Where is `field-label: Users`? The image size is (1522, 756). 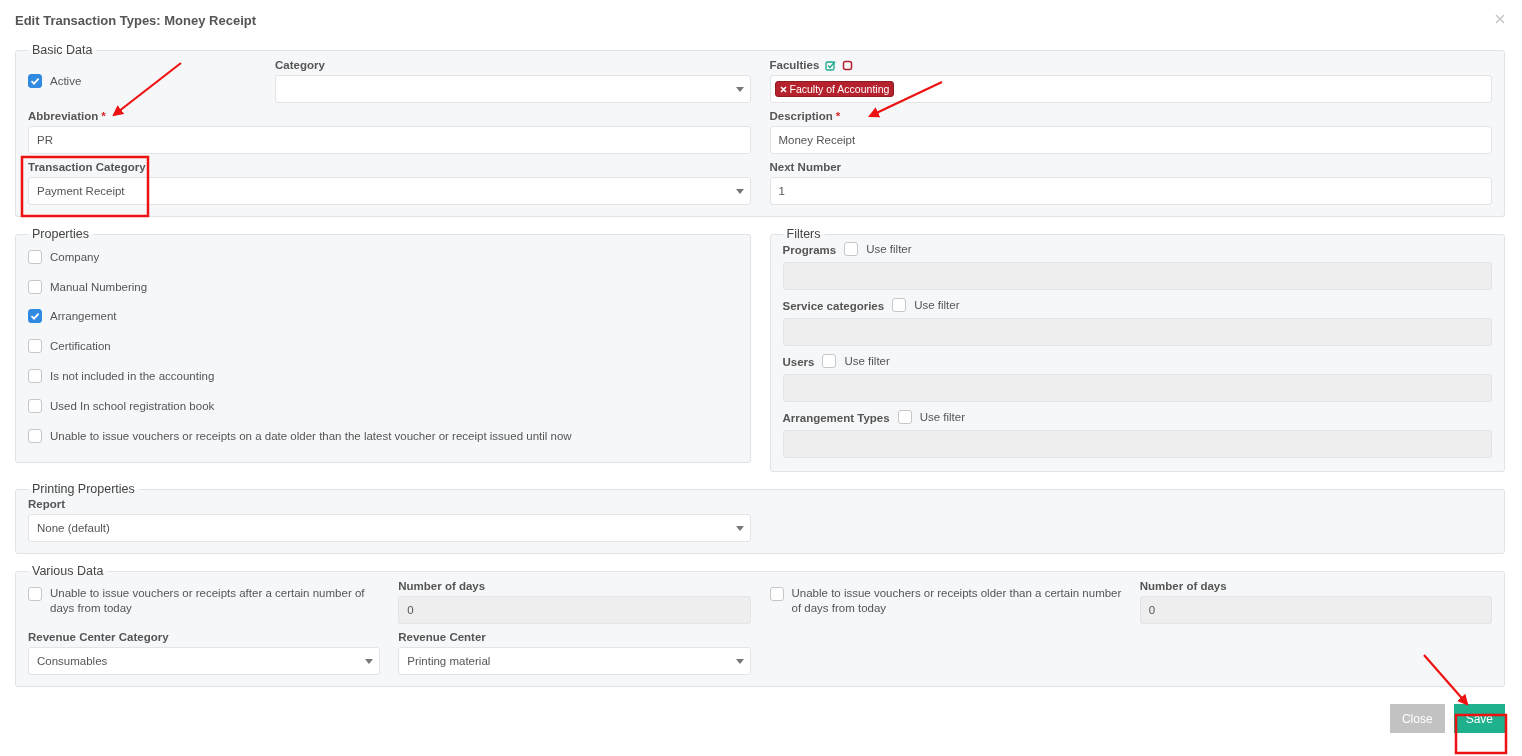
field-label: Users is located at coordinates (798, 361).